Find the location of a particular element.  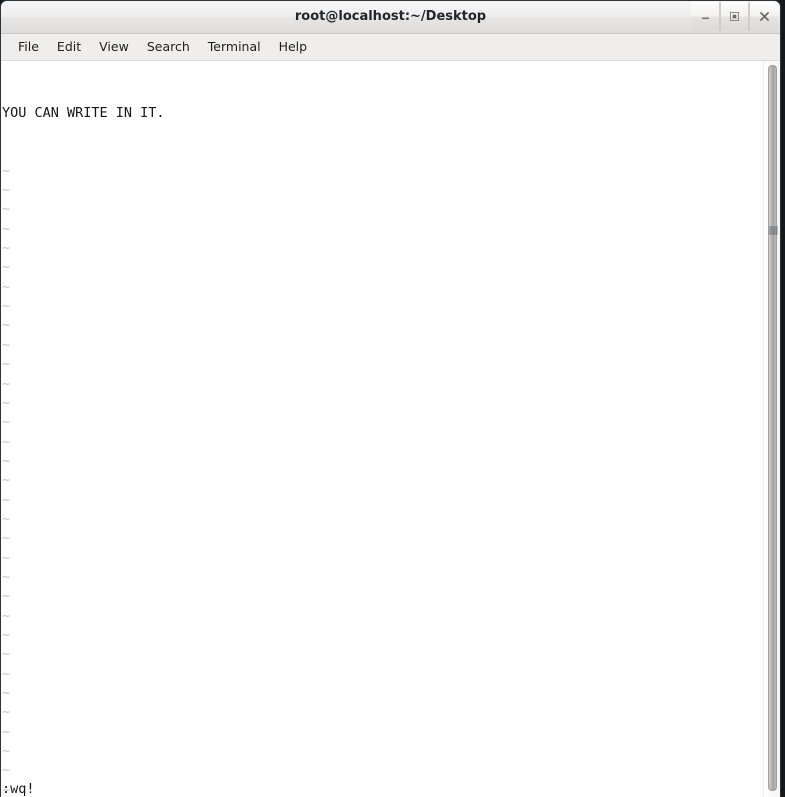

maximize-icon is located at coordinates (734, 16).